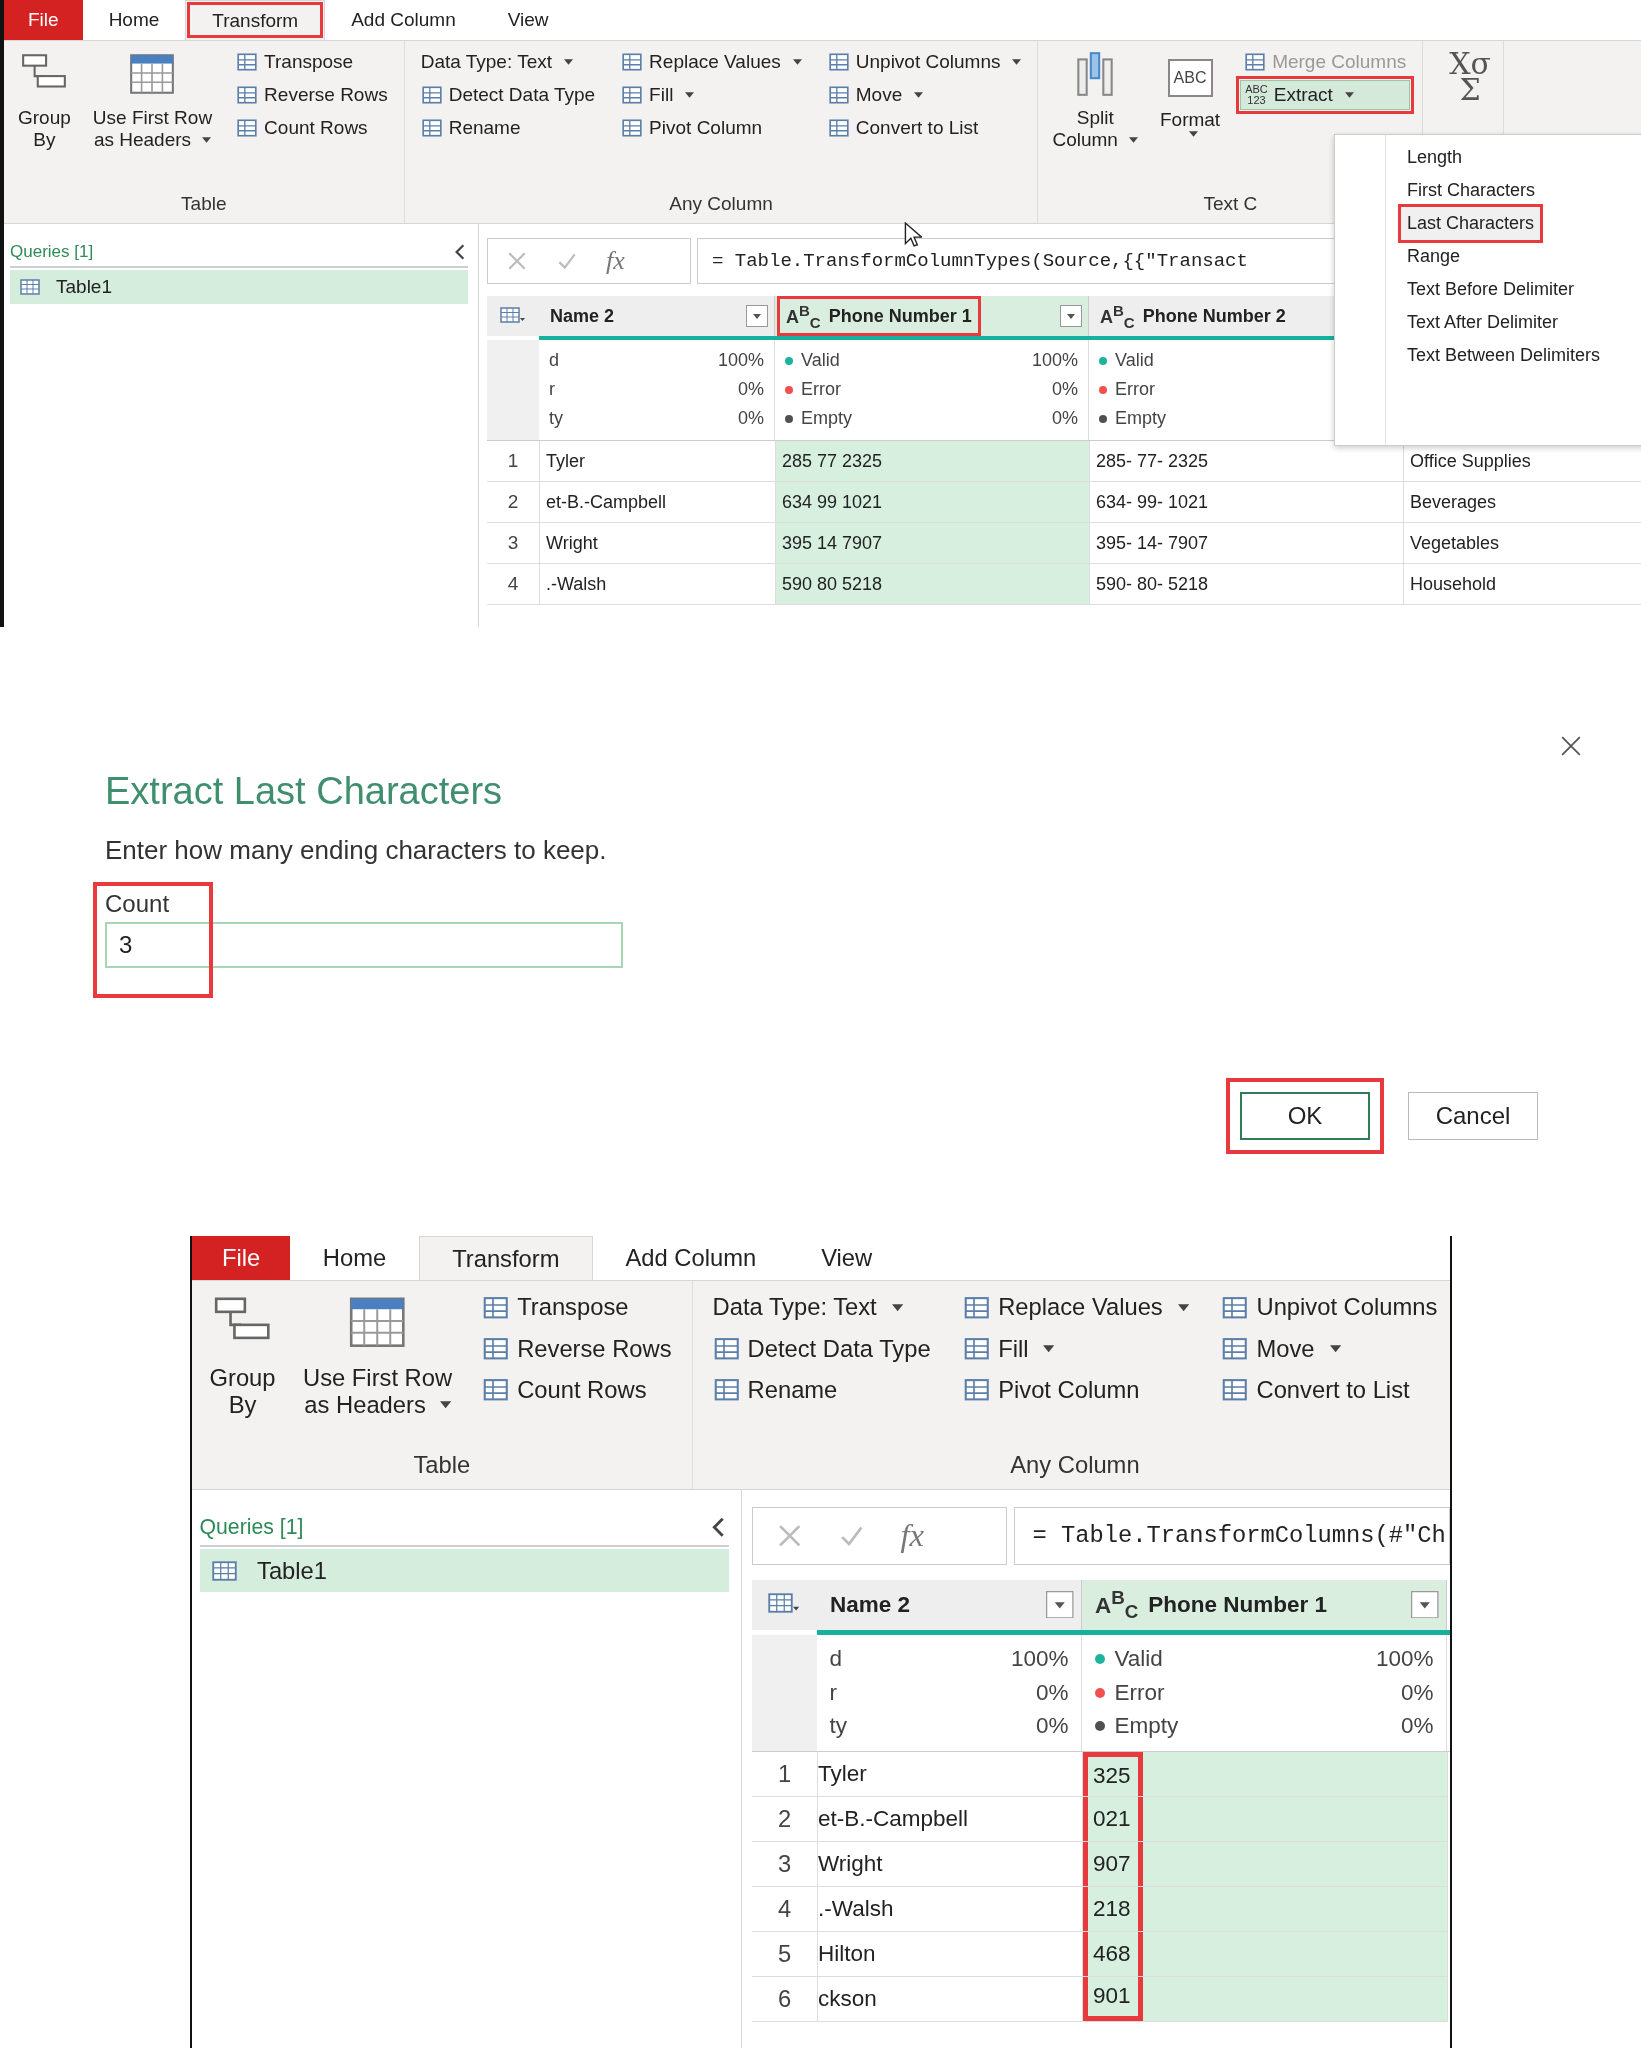 The height and width of the screenshot is (2048, 1641). I want to click on ok-button: OK, so click(1305, 1116).